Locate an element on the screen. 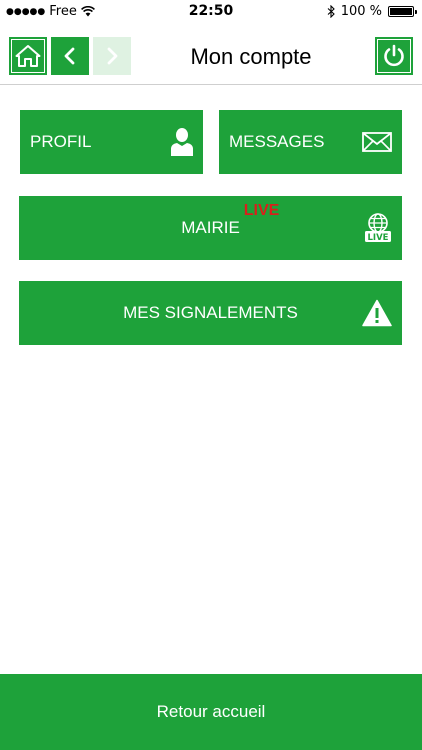 This screenshot has height=750, width=422. battery-percent: 100 % is located at coordinates (361, 11).